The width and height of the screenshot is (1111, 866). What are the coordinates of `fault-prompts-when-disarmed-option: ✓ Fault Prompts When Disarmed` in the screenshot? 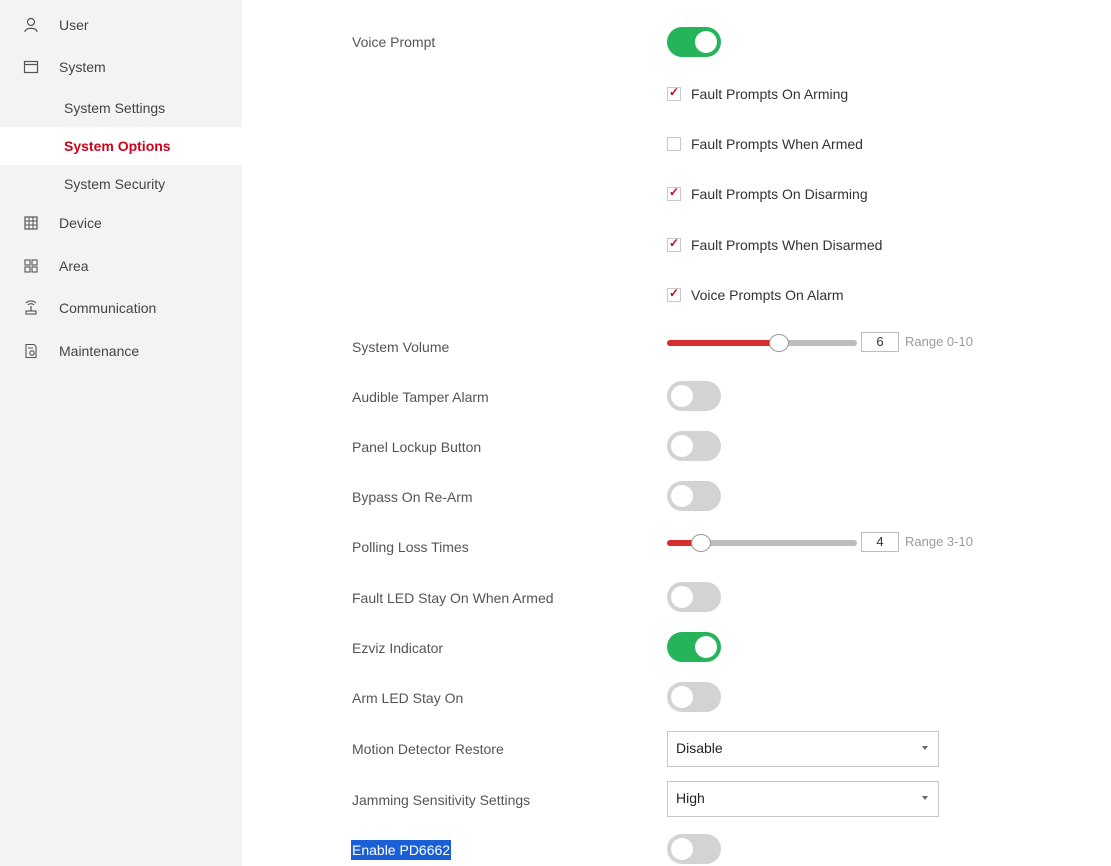 It's located at (774, 245).